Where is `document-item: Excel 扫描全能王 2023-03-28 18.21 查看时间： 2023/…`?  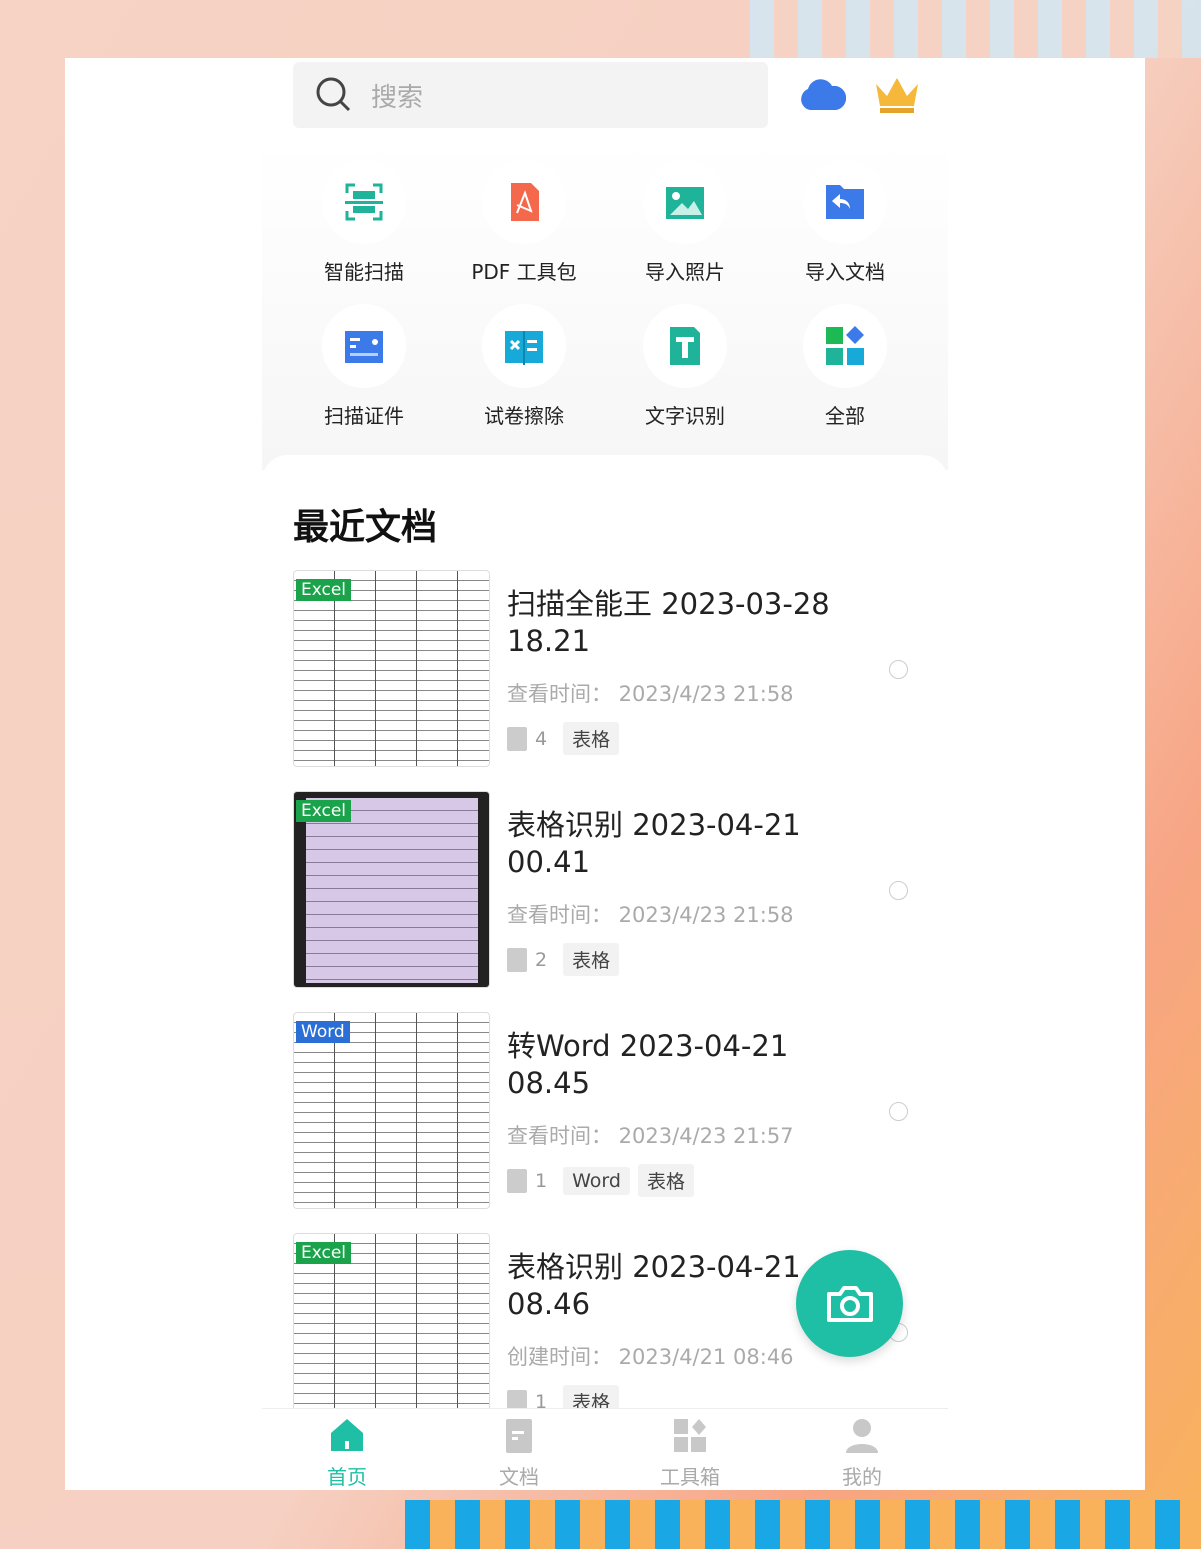 document-item: Excel 扫描全能王 2023-03-28 18.21 查看时间： 2023/… is located at coordinates (603, 668).